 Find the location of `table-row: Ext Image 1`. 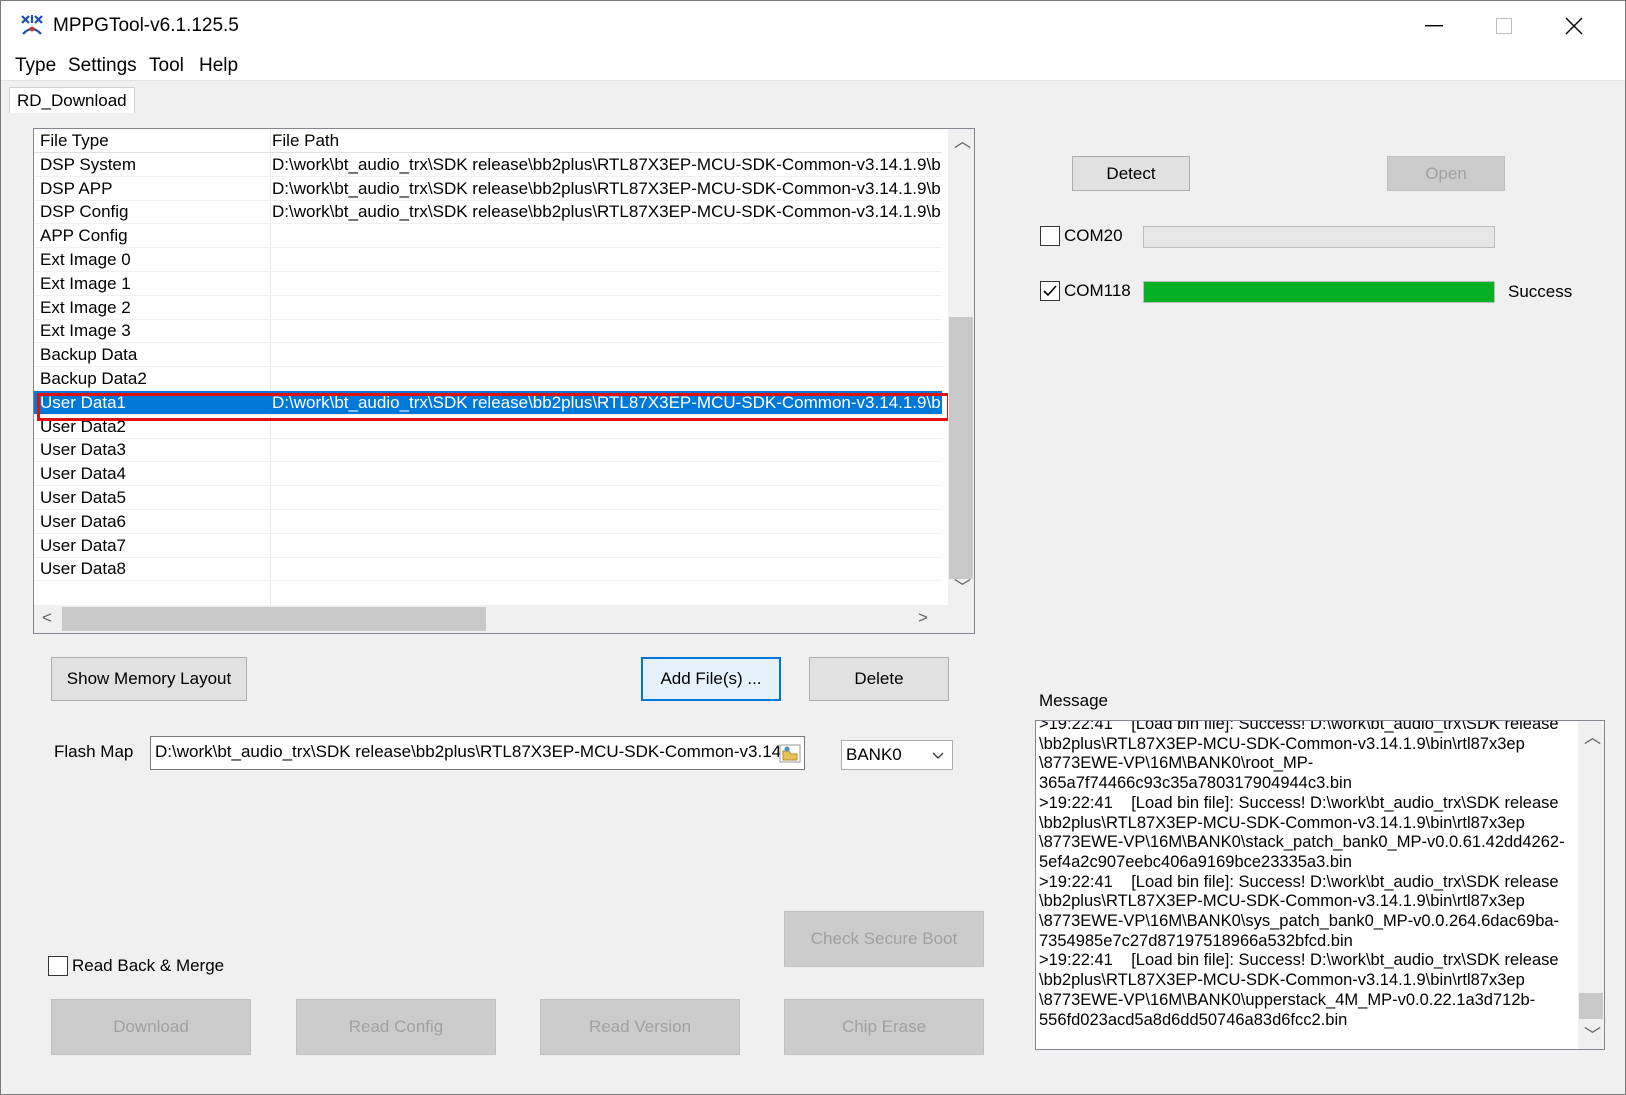

table-row: Ext Image 1 is located at coordinates (488, 284).